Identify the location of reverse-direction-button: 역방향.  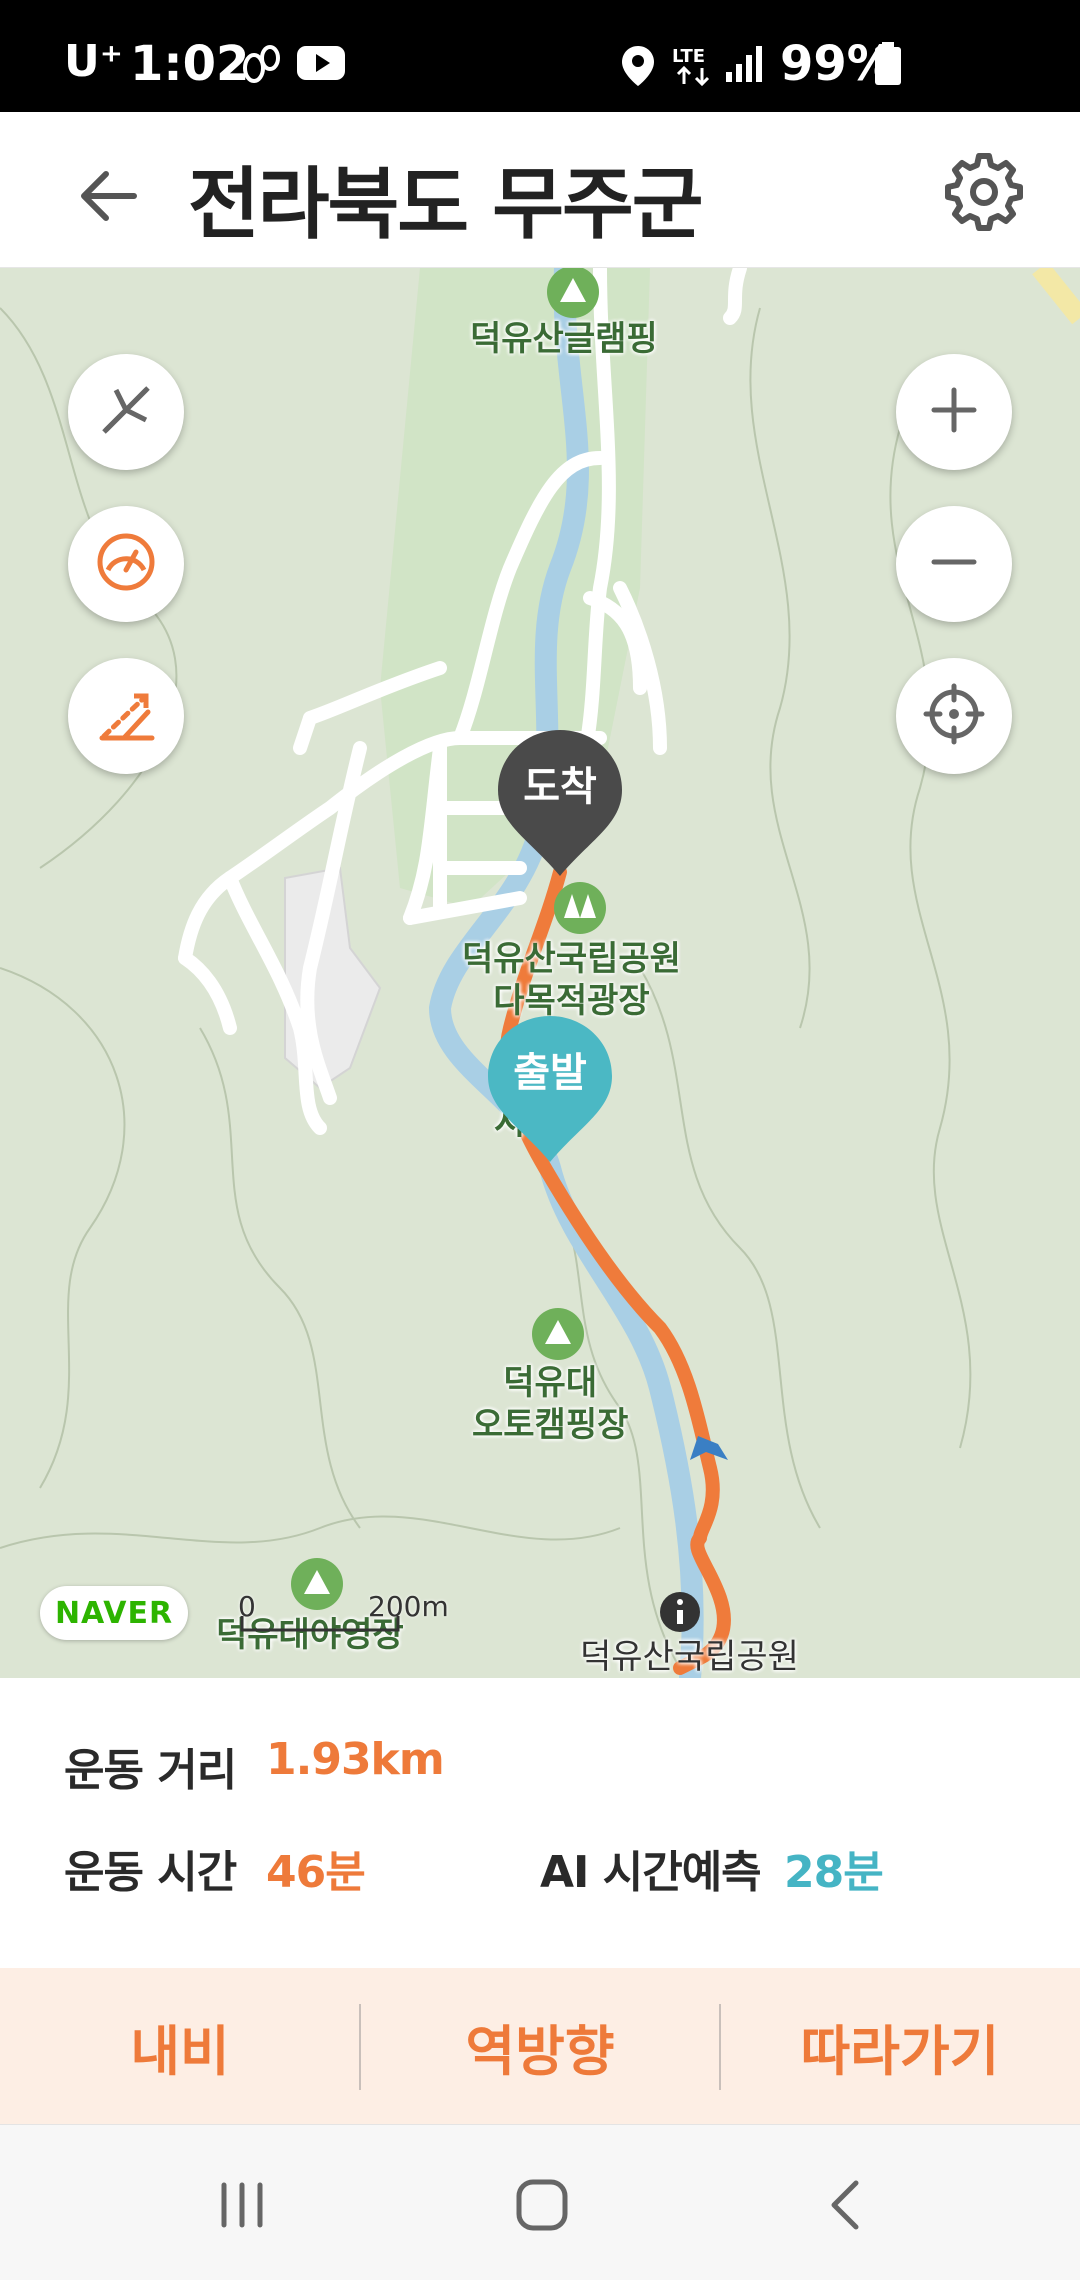
(540, 2046).